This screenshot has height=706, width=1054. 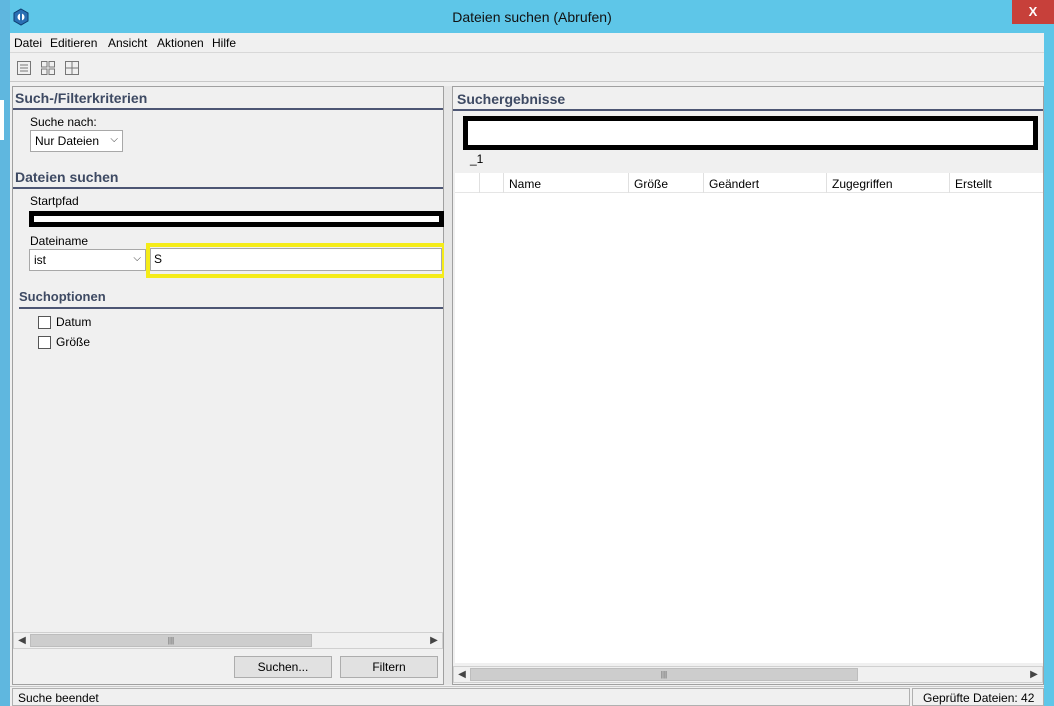 What do you see at coordinates (389, 667) in the screenshot?
I see `filter-button: Filtern` at bounding box center [389, 667].